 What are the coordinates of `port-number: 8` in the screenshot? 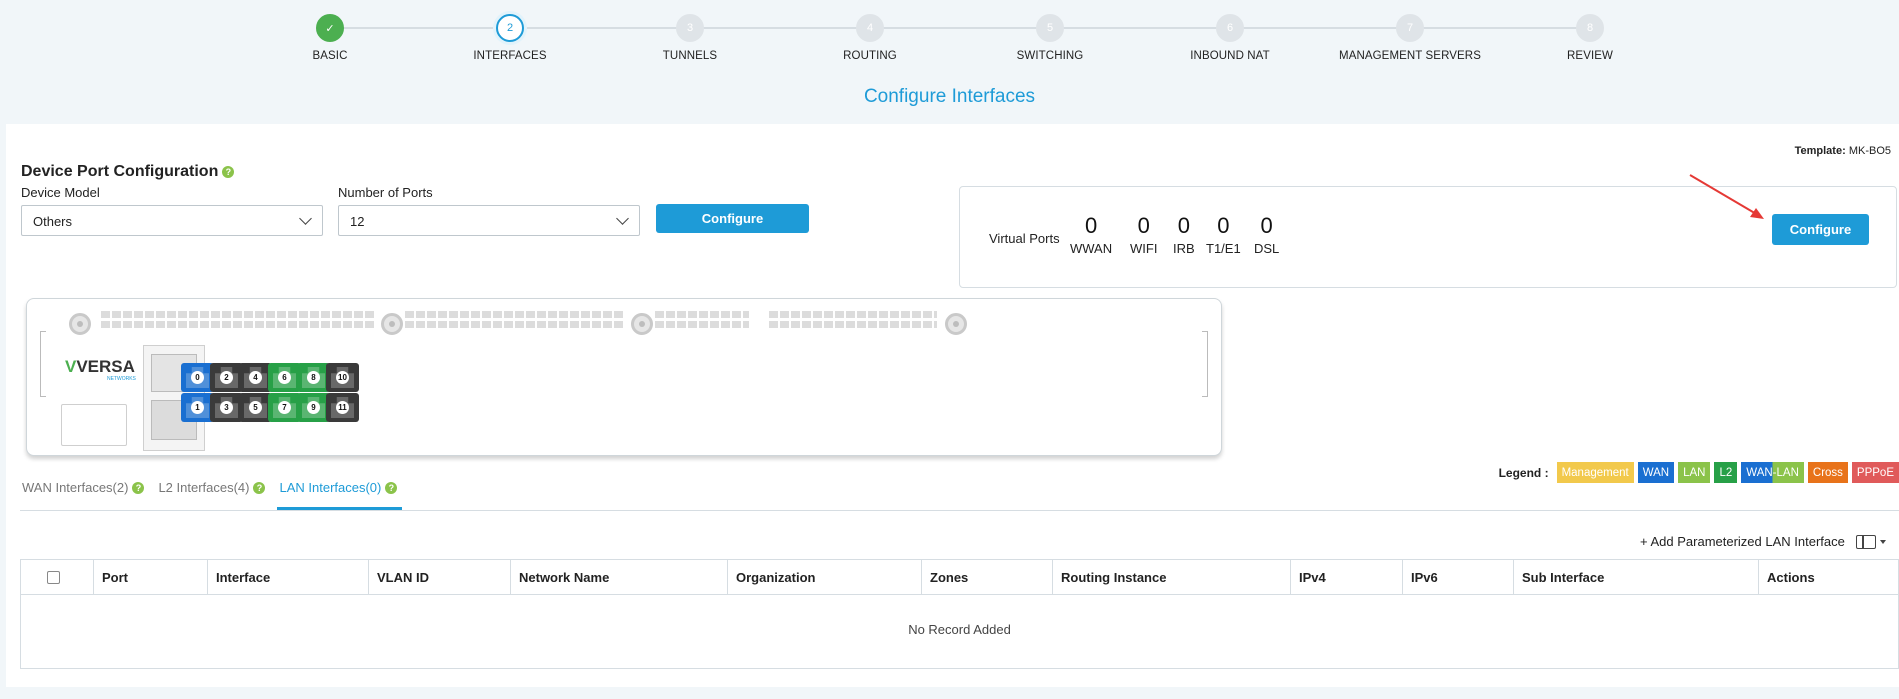 It's located at (313, 377).